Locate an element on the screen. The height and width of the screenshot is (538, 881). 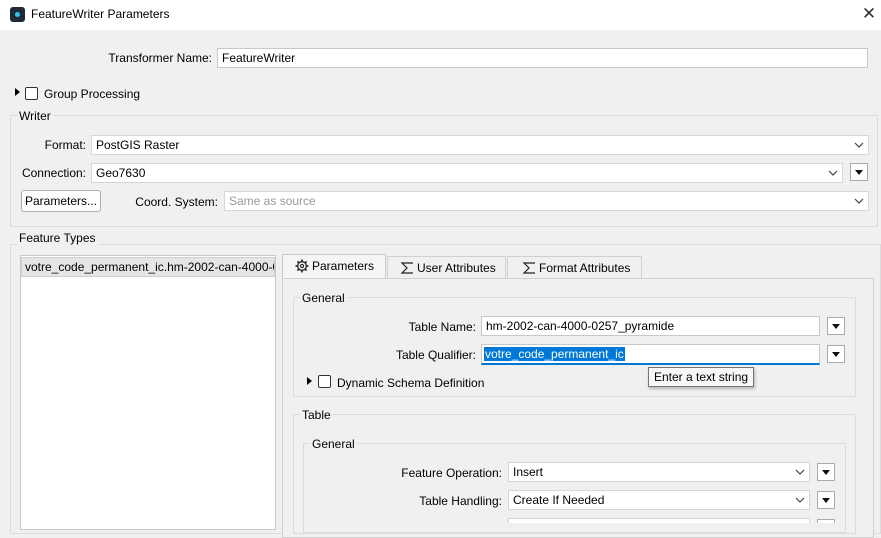
table-general-title: General is located at coordinates (333, 444).